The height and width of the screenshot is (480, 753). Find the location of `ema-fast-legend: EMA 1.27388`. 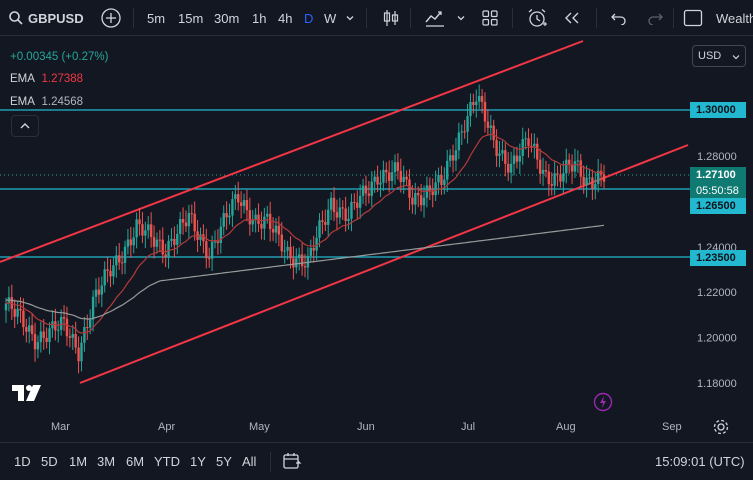

ema-fast-legend: EMA 1.27388 is located at coordinates (46, 79).